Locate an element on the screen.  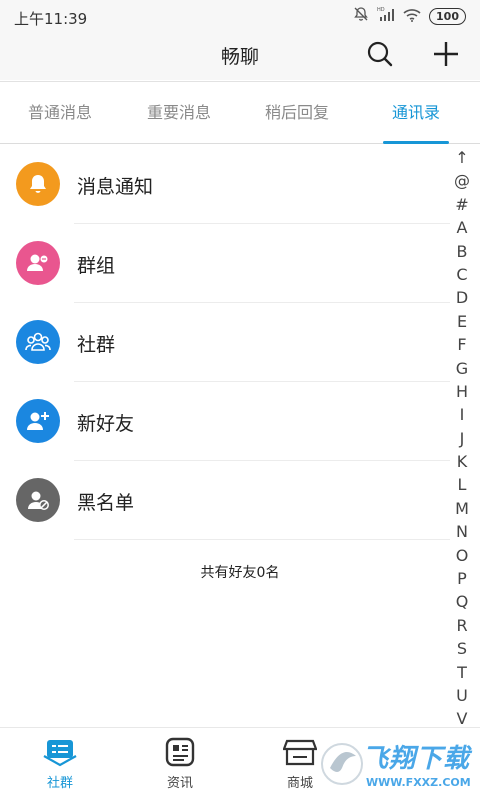
divider is located at coordinates (262, 539).